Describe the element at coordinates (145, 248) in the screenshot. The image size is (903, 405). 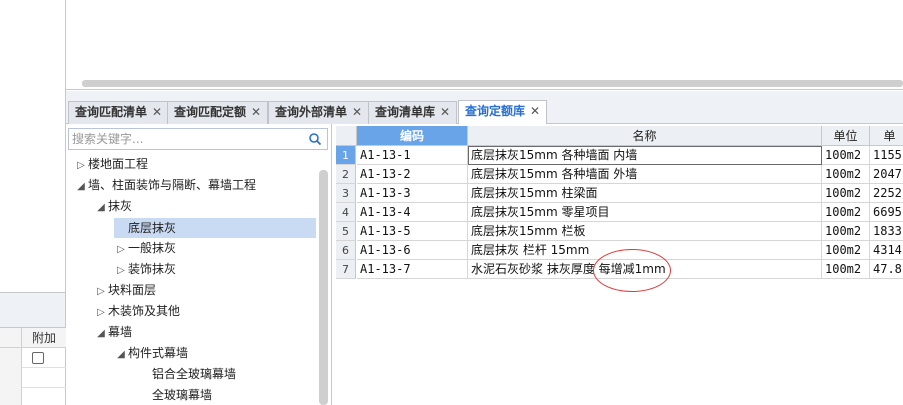
I see `tree-node-general-plastering: ▷ 一般抹灰` at that location.